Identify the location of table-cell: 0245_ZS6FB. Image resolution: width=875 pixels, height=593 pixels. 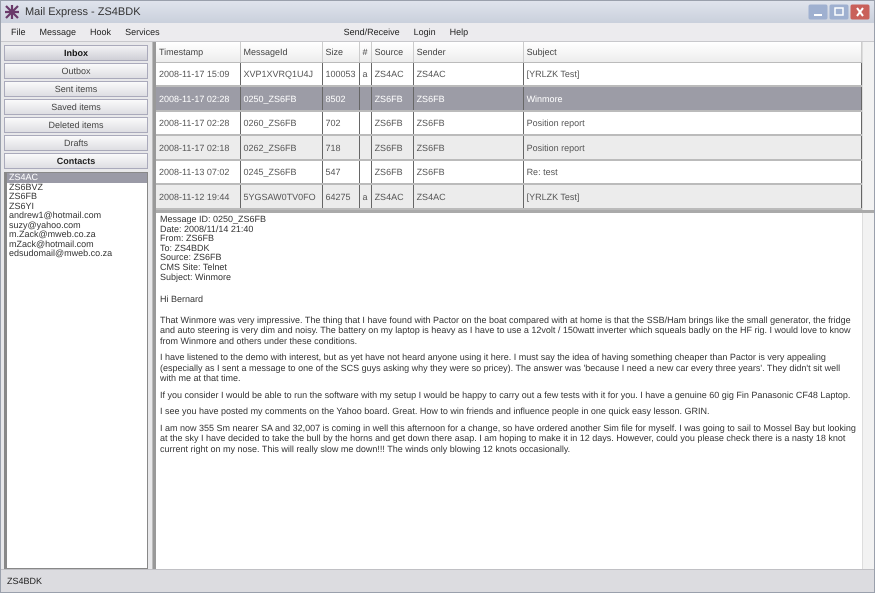
(270, 172).